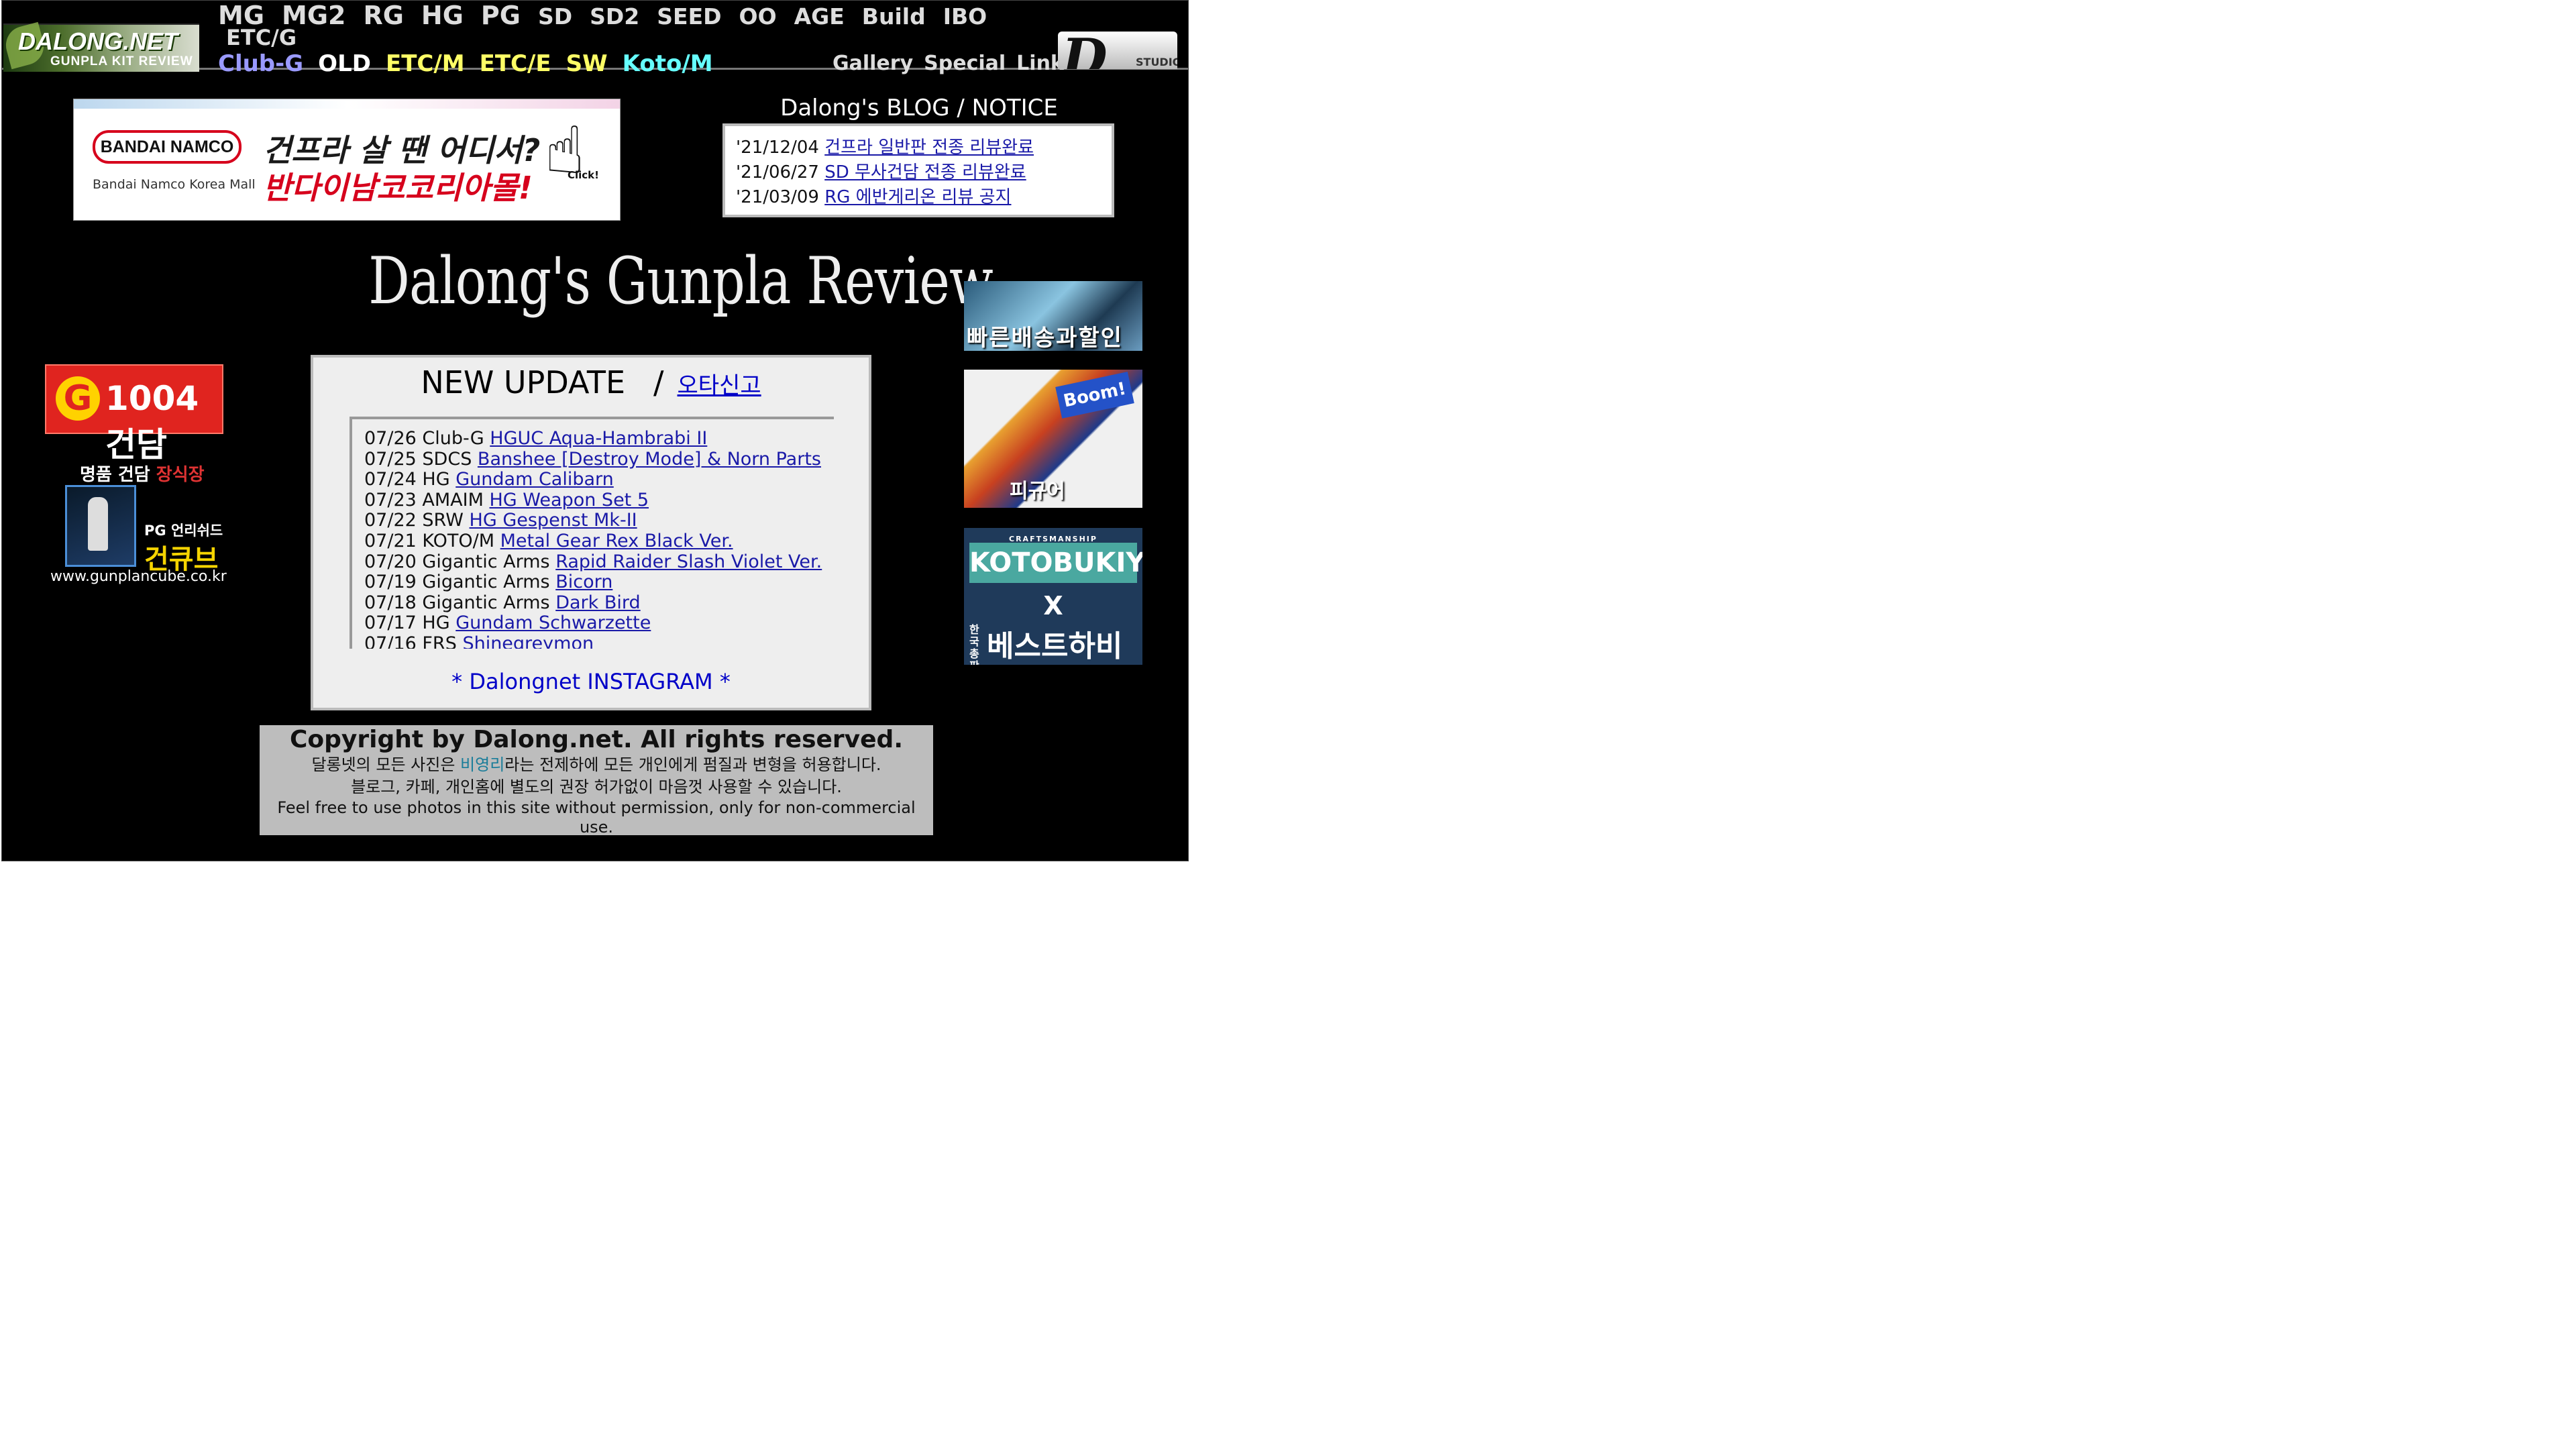 This screenshot has width=2576, height=1449. What do you see at coordinates (98, 524) in the screenshot?
I see `gundam-figure-icon` at bounding box center [98, 524].